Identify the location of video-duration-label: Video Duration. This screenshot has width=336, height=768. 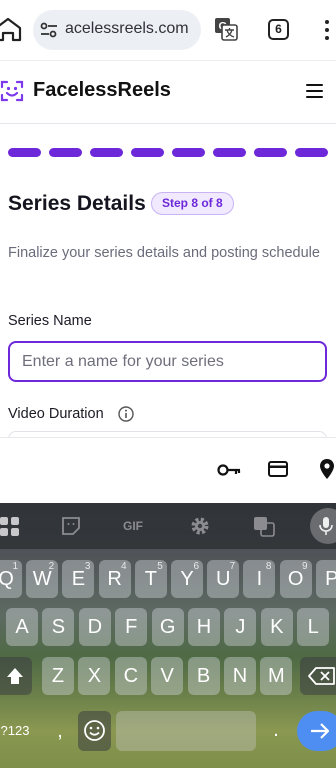
(56, 414).